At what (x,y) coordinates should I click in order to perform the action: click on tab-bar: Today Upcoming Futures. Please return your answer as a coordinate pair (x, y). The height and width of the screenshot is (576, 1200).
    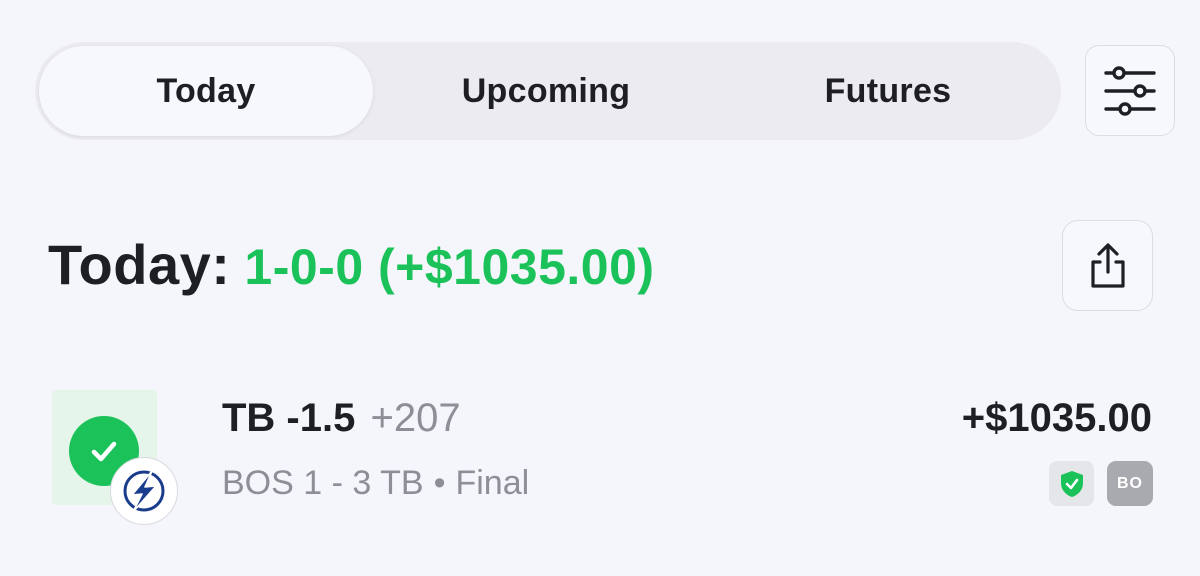
    Looking at the image, I should click on (548, 91).